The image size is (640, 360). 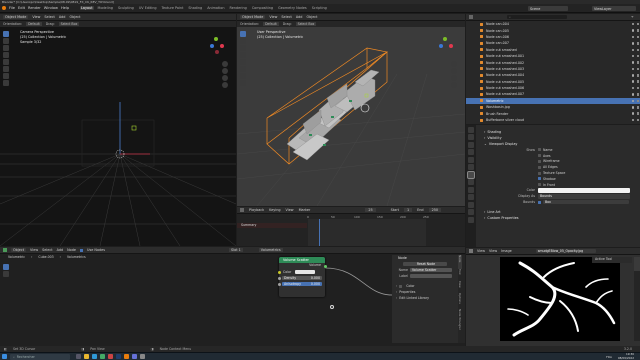 What do you see at coordinates (506, 251) in the screenshot?
I see `image-menu-image: Image` at bounding box center [506, 251].